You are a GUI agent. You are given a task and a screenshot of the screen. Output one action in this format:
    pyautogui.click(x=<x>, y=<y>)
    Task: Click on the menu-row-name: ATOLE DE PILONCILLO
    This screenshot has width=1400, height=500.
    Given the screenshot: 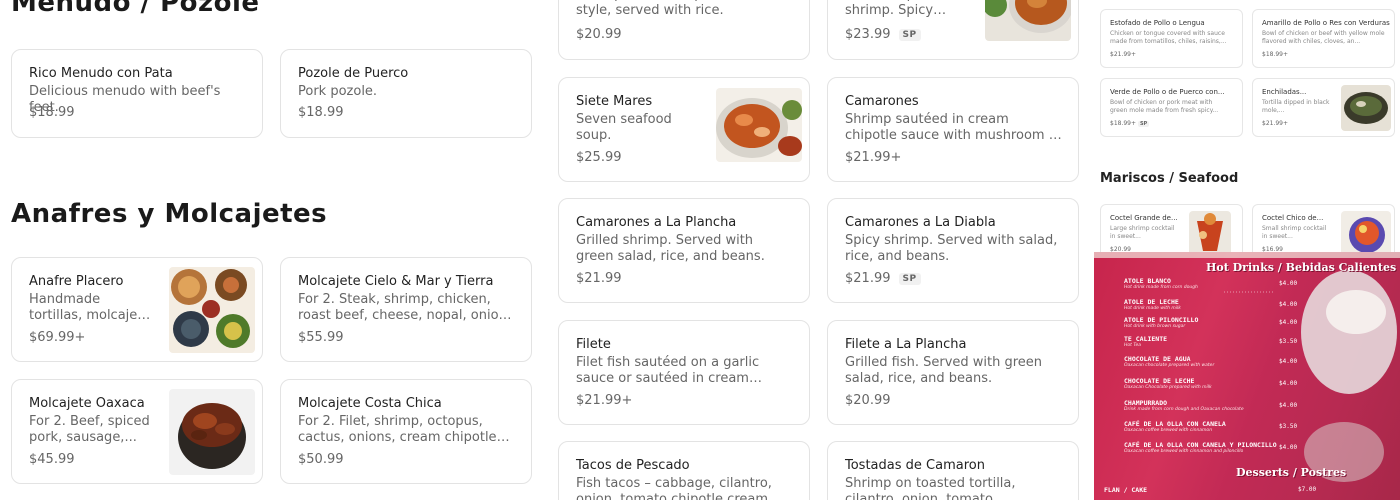 What is the action you would take?
    pyautogui.click(x=1161, y=320)
    